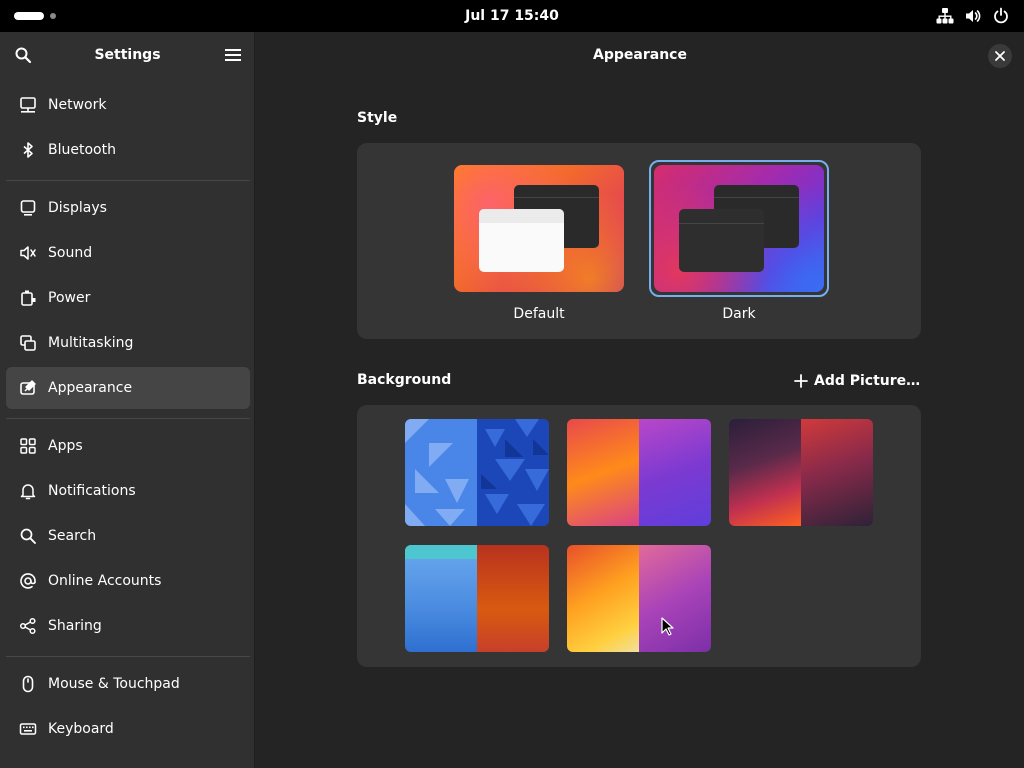 The height and width of the screenshot is (768, 1024). I want to click on wallpaper-dark-red-contours, so click(801, 472).